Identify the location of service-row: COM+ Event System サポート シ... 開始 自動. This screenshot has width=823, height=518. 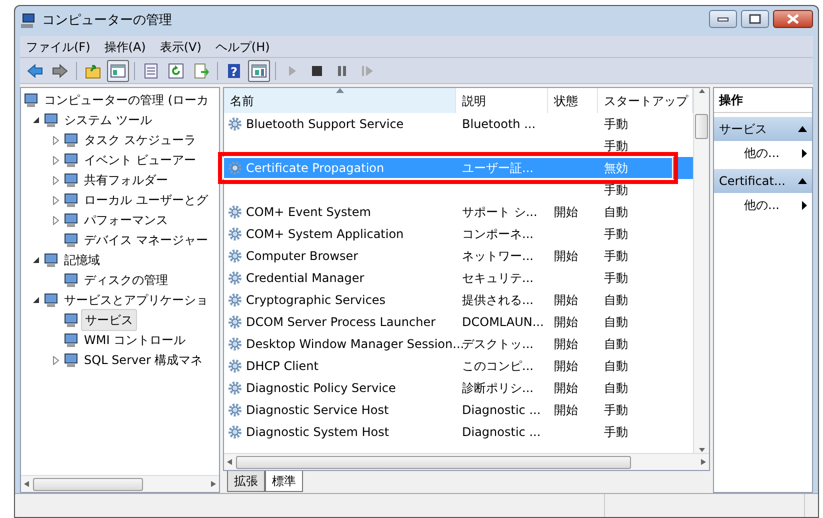
(458, 212).